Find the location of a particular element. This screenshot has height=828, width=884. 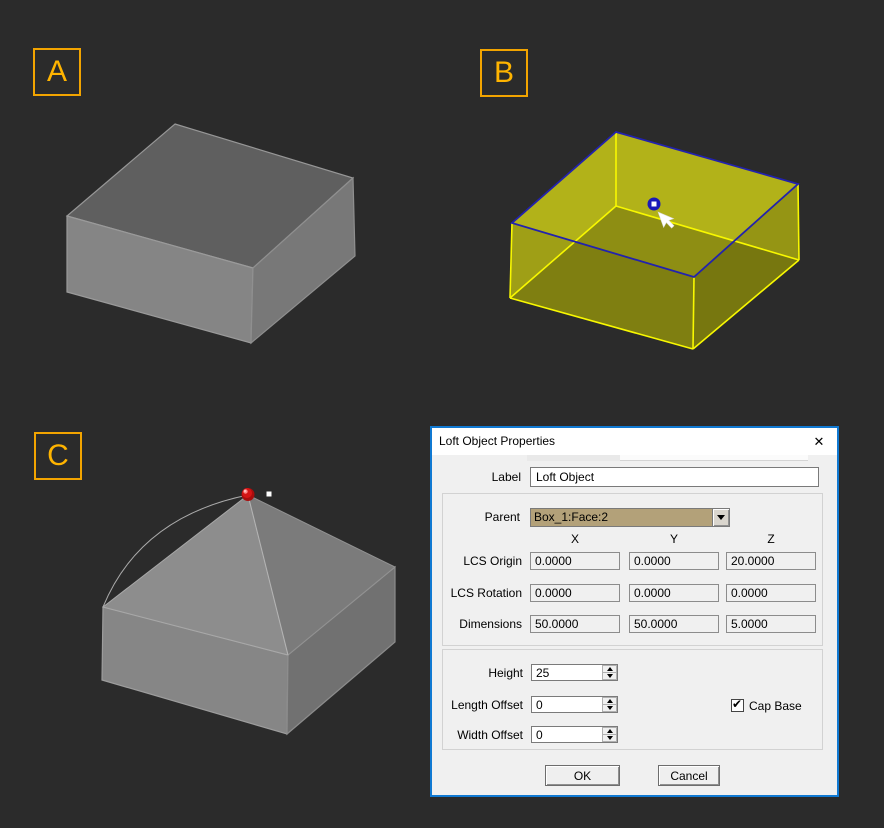

ok-button: OK is located at coordinates (582, 775).